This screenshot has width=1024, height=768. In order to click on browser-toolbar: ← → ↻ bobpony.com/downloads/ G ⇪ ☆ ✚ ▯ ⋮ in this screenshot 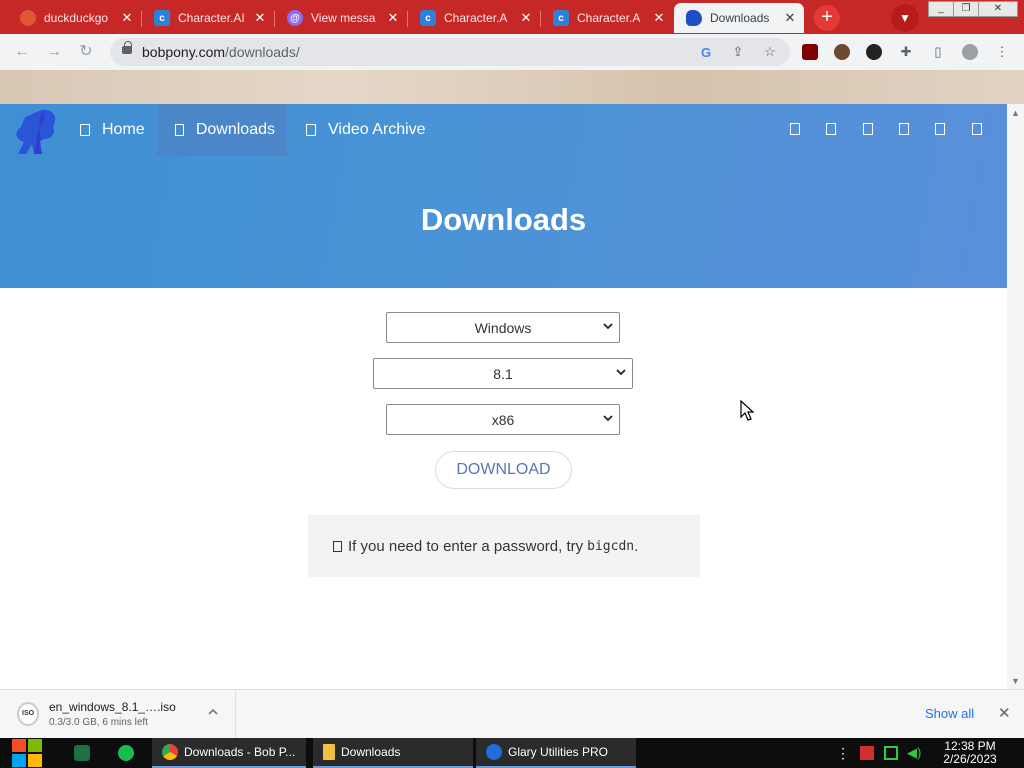, I will do `click(512, 52)`.